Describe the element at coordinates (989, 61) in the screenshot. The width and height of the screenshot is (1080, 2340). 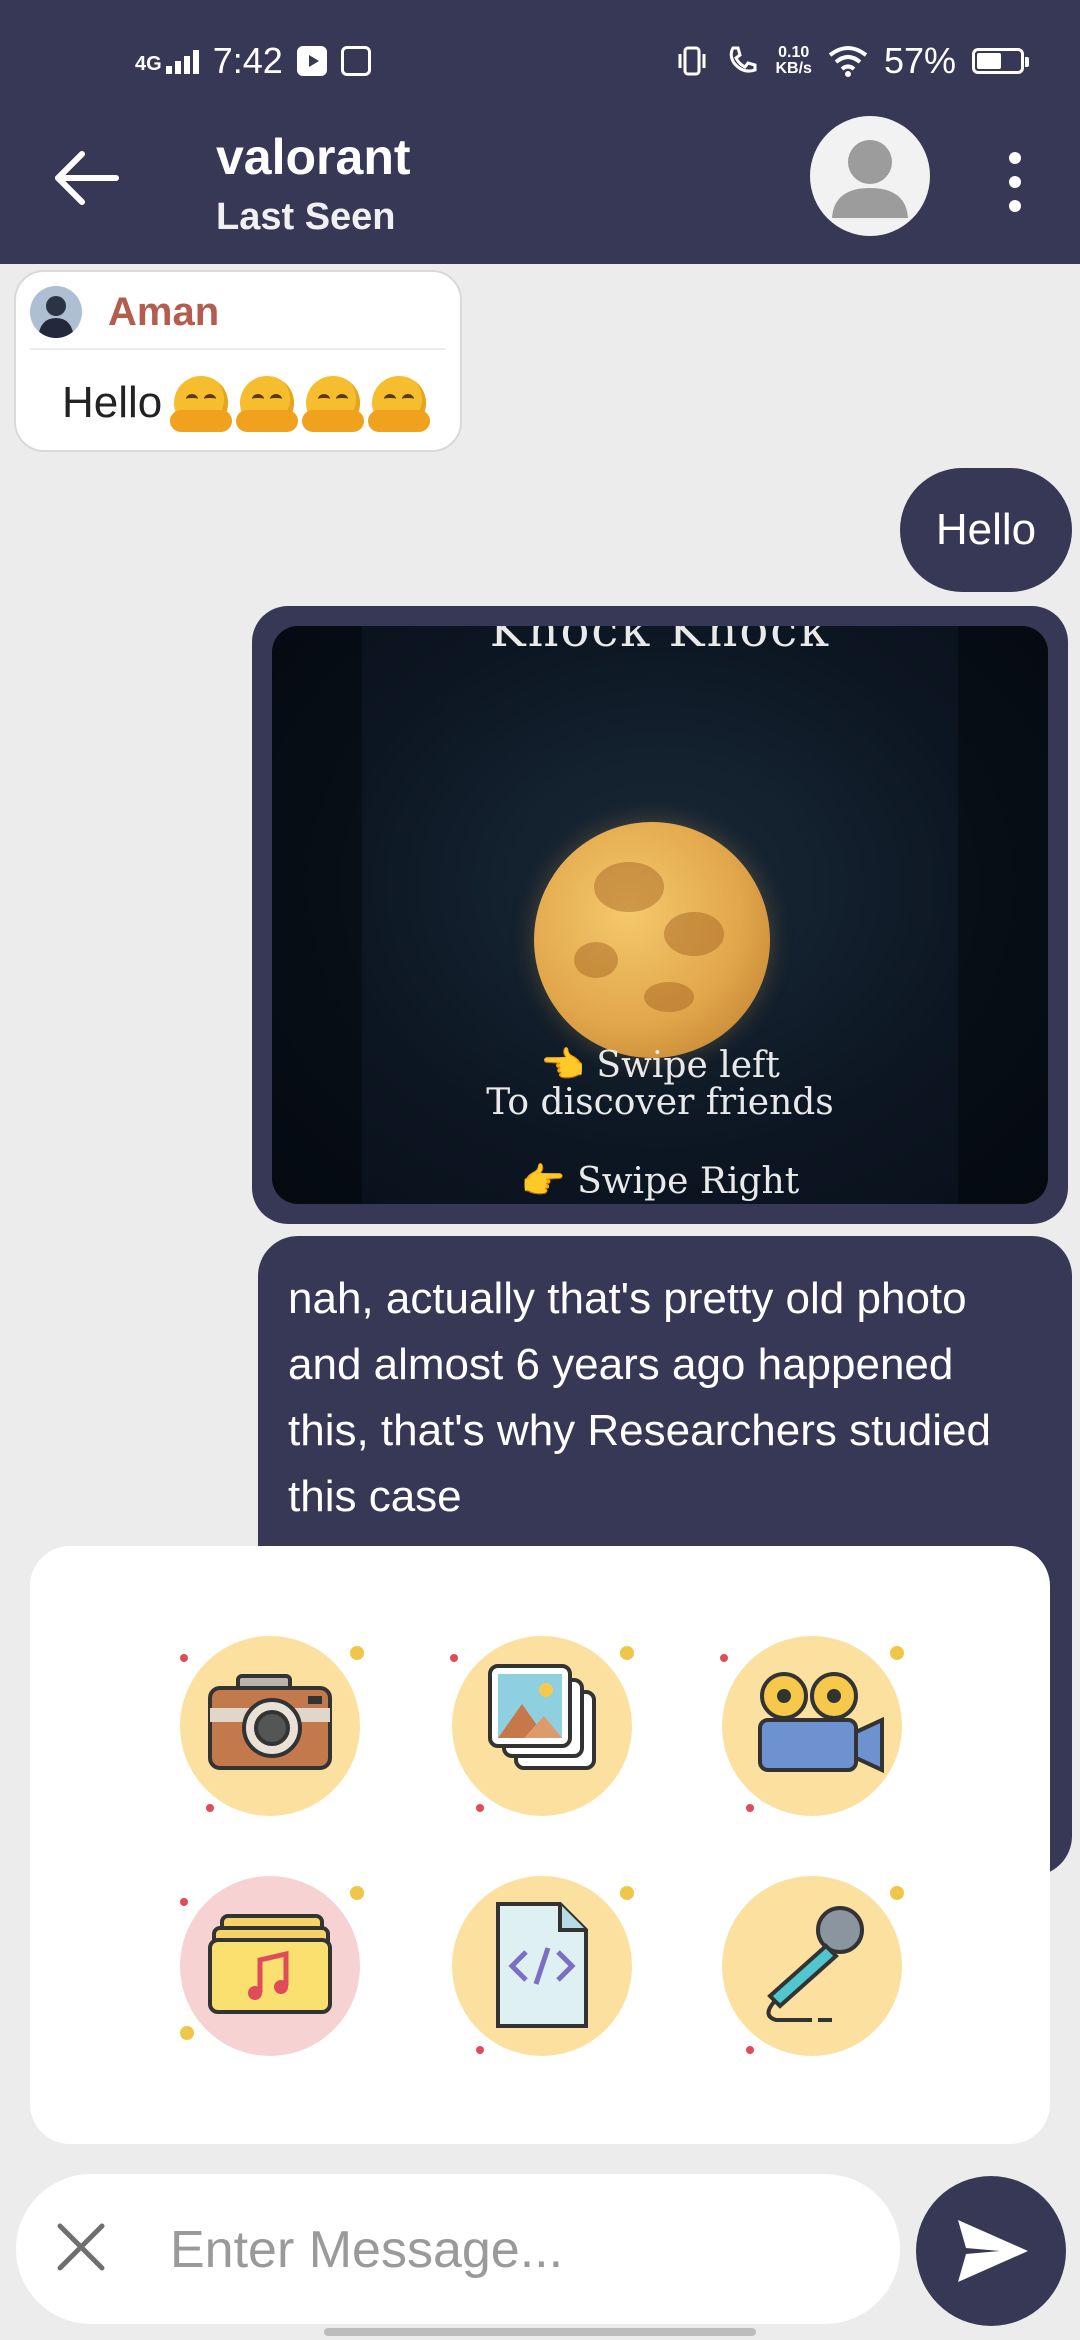
I see `battery-level` at that location.